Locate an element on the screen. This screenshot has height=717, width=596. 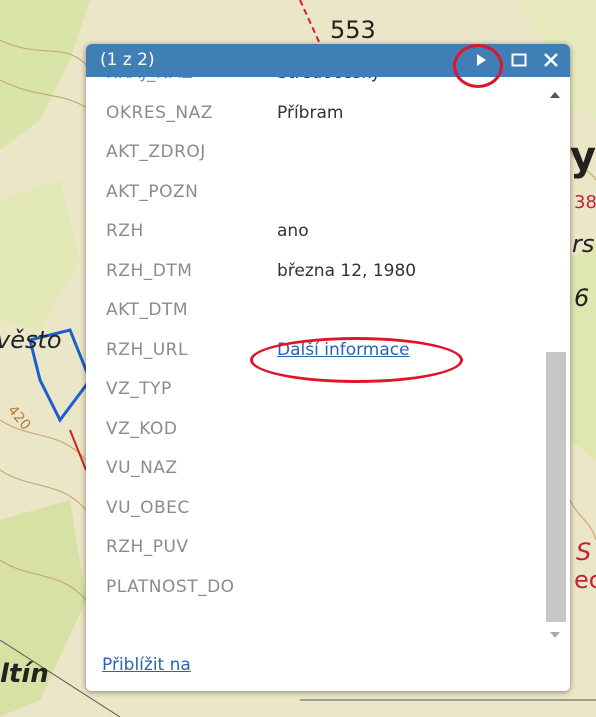
attribute-value: ano is located at coordinates (293, 231).